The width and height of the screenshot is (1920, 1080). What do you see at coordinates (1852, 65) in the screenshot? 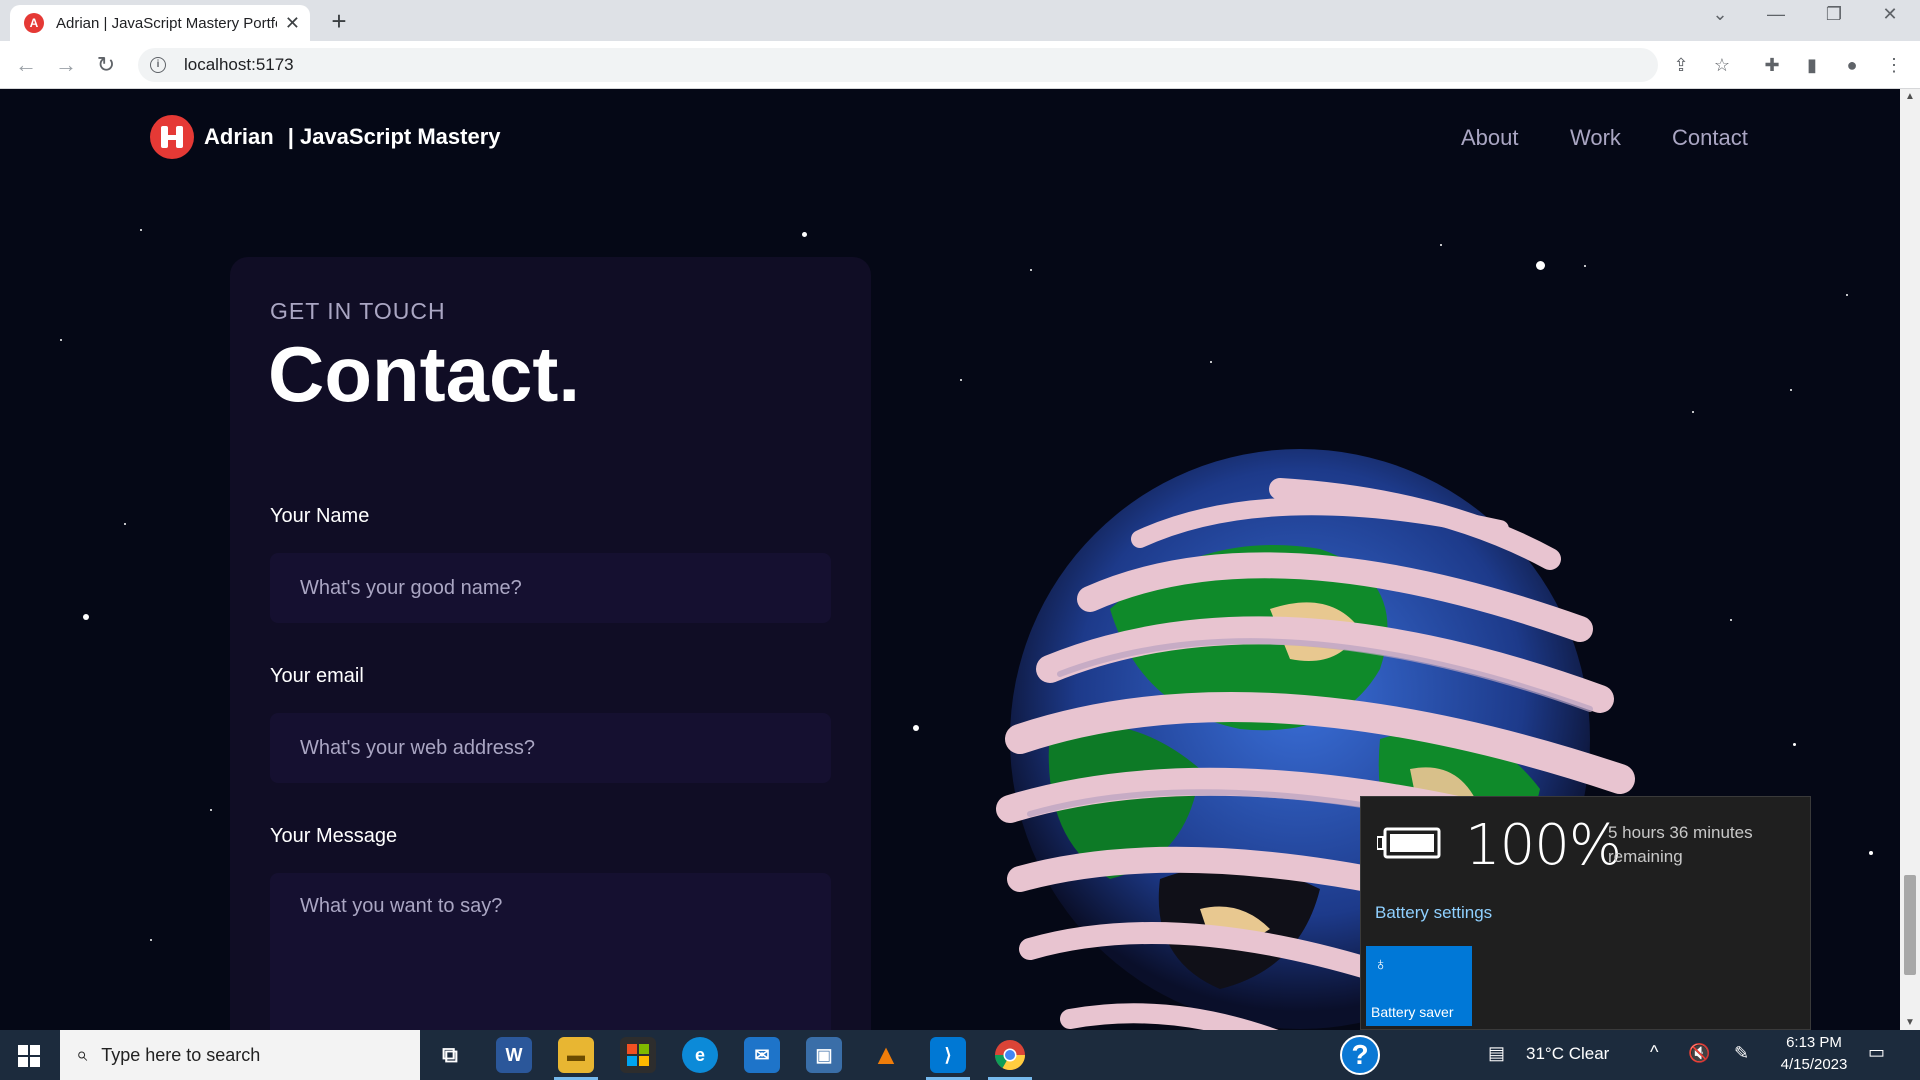
I see `profile-avatar-icon: ●` at bounding box center [1852, 65].